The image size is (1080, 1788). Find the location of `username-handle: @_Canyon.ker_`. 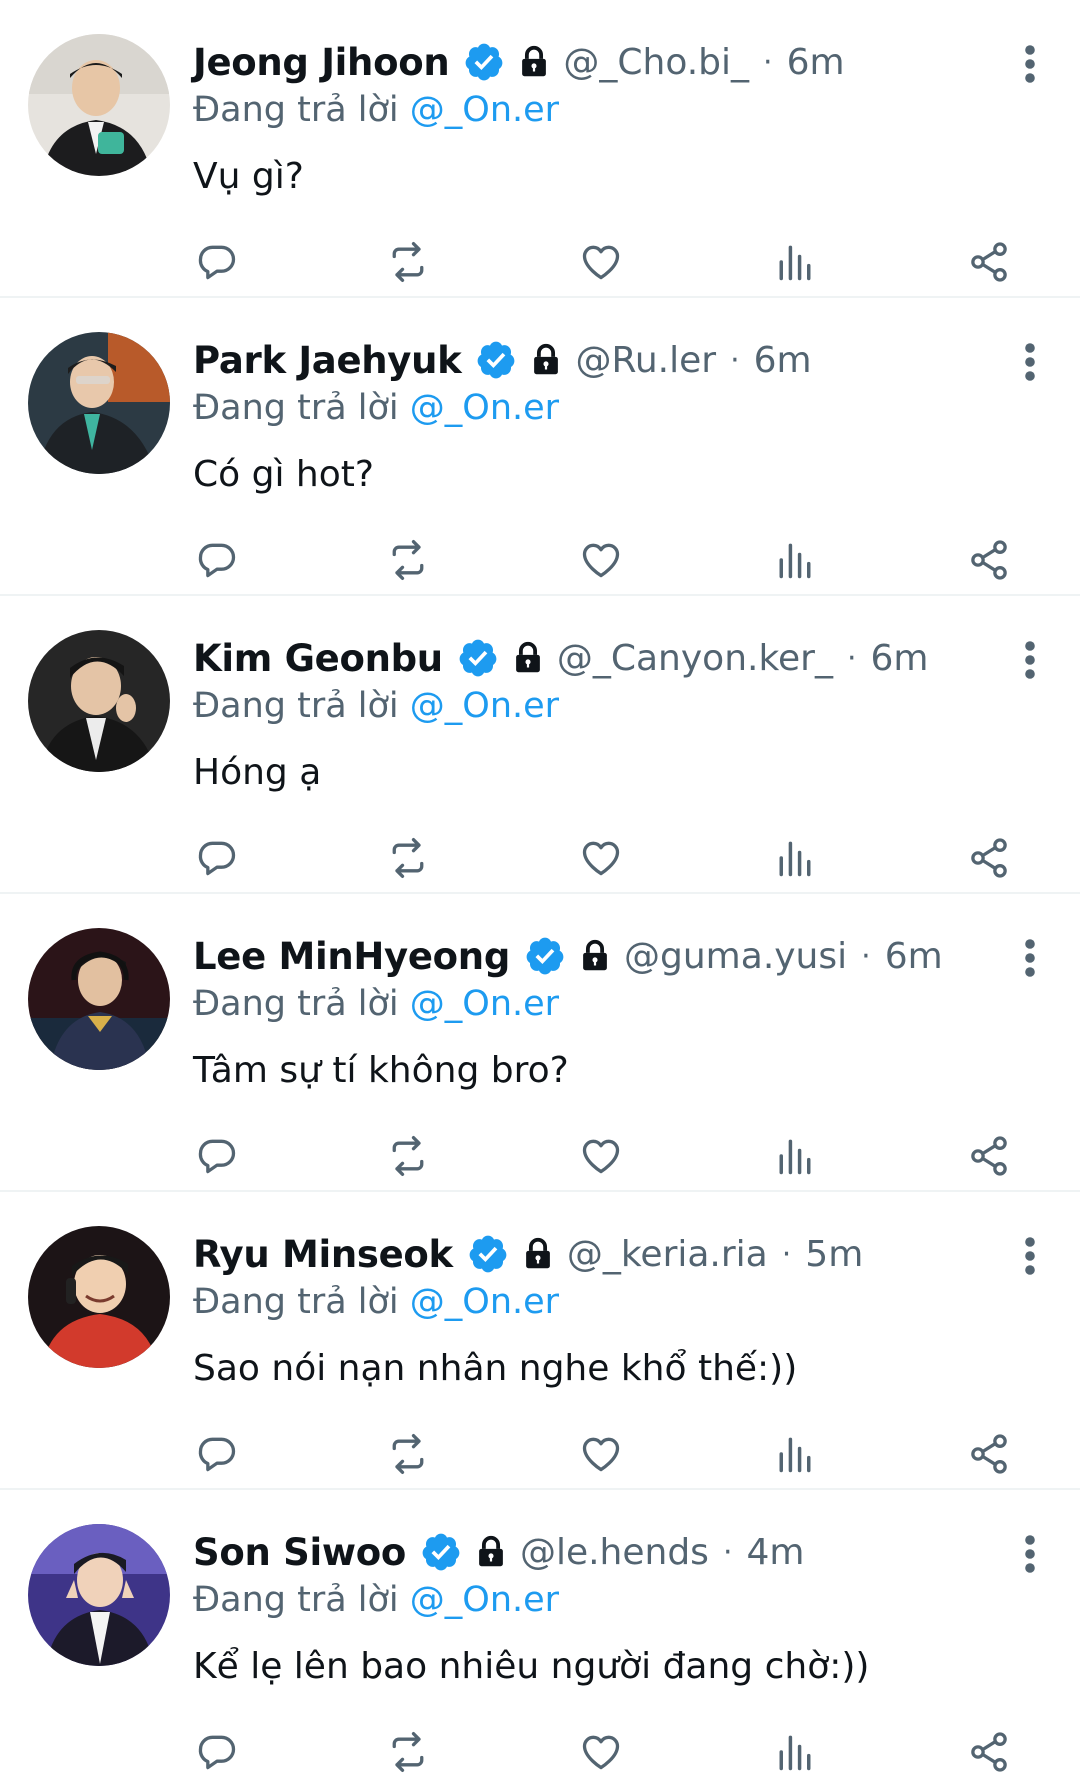

username-handle: @_Canyon.ker_ is located at coordinates (695, 658).